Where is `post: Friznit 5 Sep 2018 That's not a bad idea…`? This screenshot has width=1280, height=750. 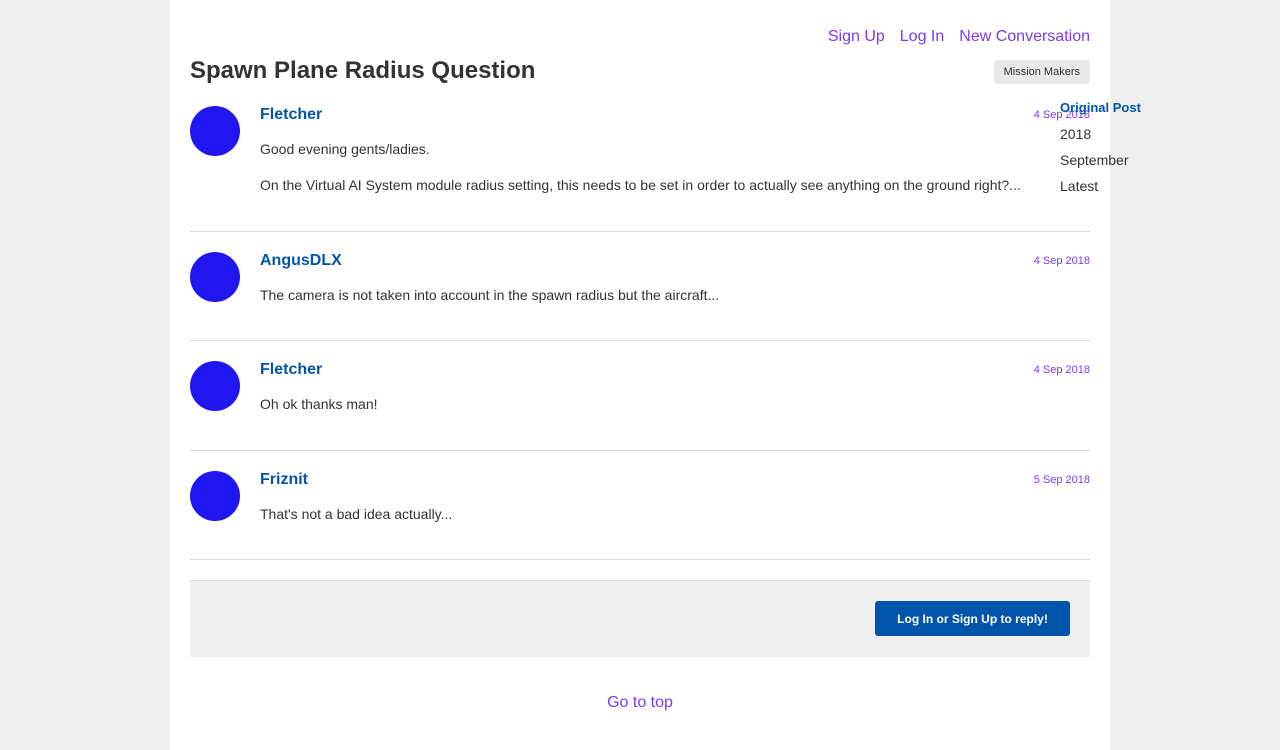
post: Friznit 5 Sep 2018 That's not a bad idea… is located at coordinates (640, 515).